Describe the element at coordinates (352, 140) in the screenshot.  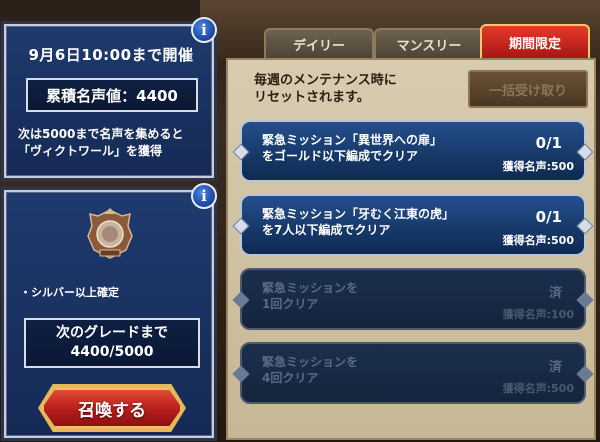
I see `mission-name-line1: 緊急ミッション「異世界への扉」` at that location.